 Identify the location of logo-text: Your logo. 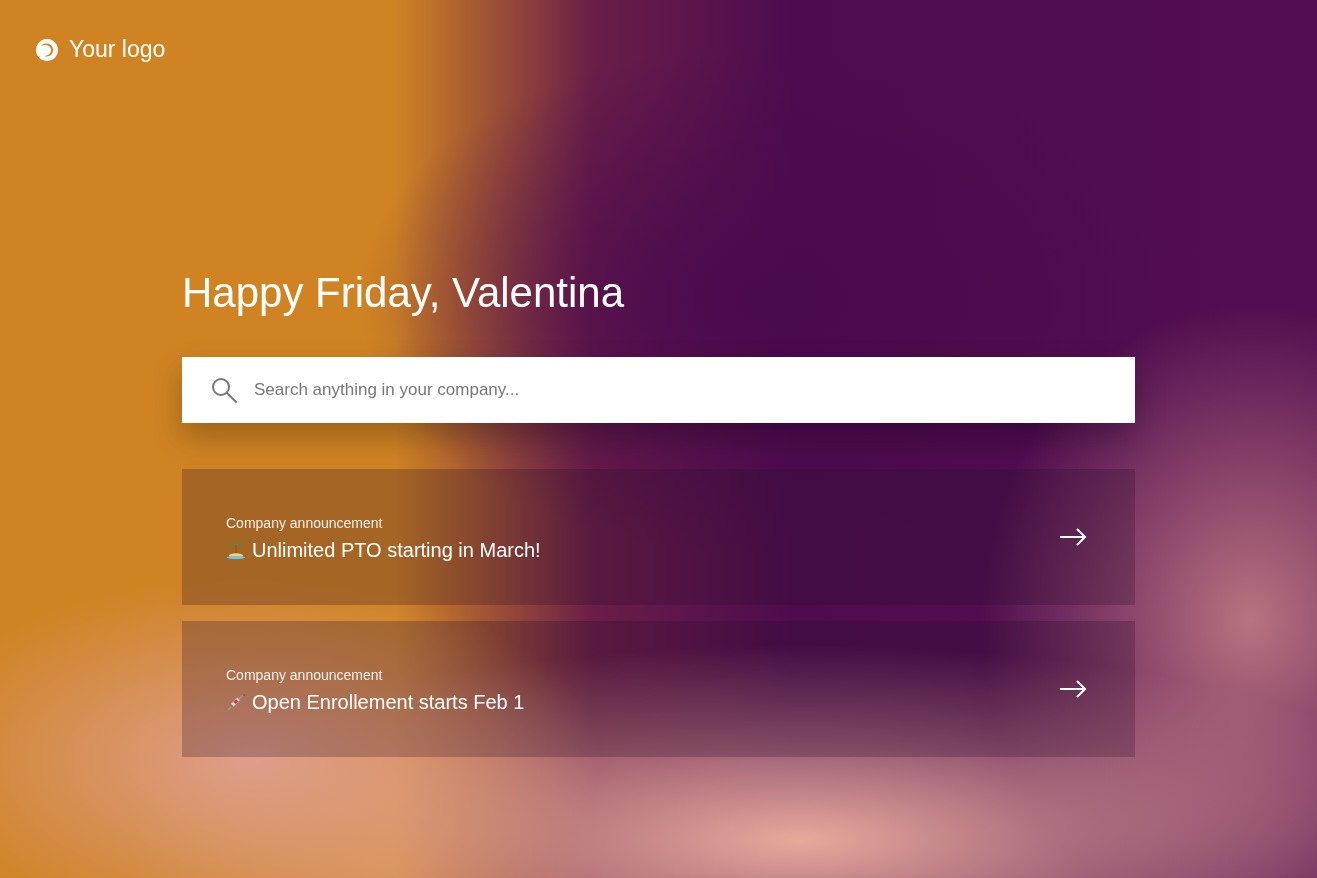
(117, 49).